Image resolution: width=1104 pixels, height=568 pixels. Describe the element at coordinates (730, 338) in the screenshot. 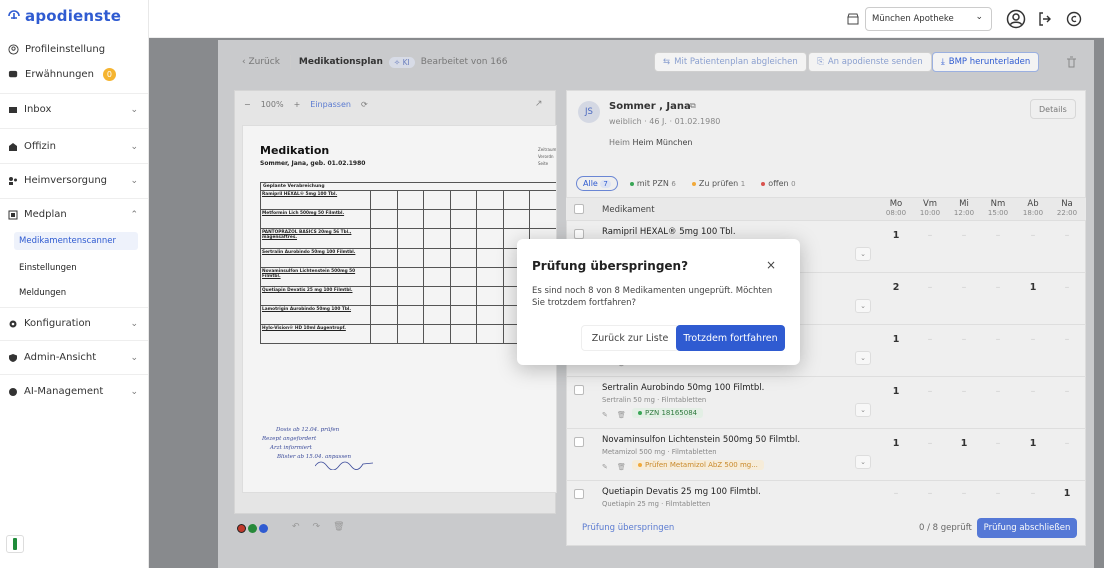

I see `continue-anyway-button: Trotzdem fortfahren` at that location.